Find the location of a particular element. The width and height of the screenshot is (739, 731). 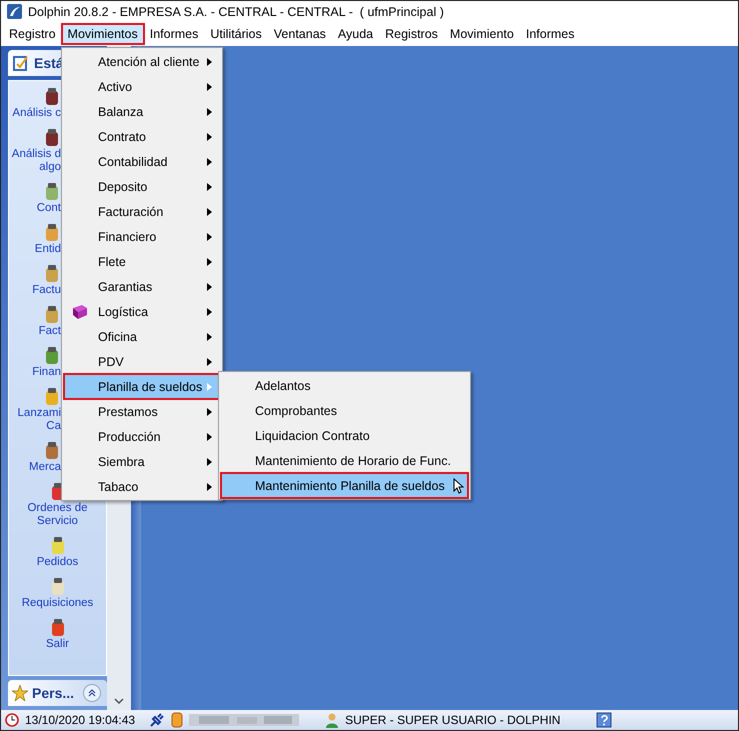

chevron-up-icon is located at coordinates (92, 693).